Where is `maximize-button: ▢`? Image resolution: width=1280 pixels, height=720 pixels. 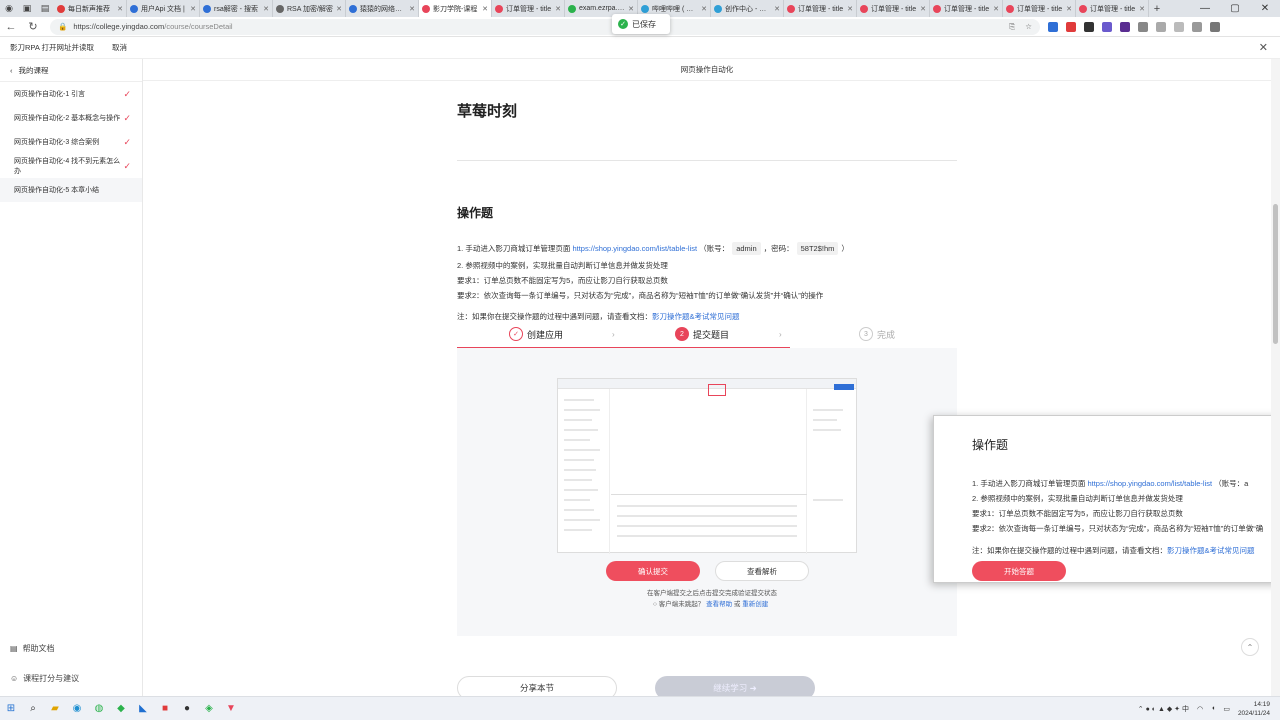
maximize-button: ▢ is located at coordinates (1235, 8).